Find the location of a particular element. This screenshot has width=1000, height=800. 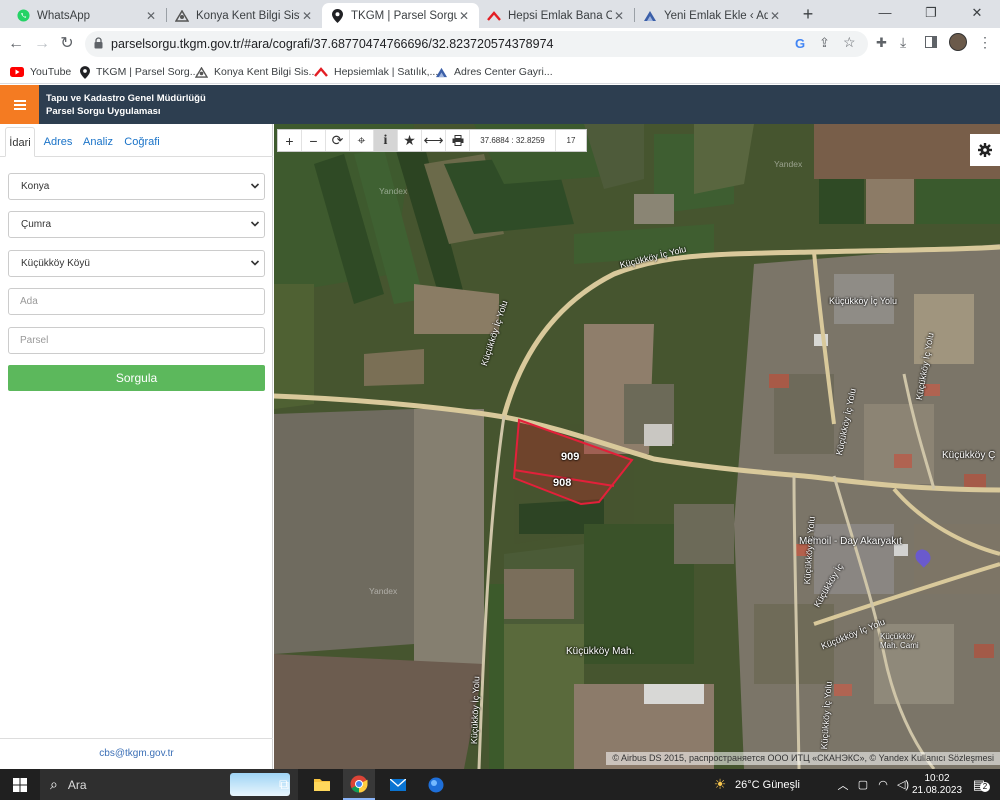

extensions-icon: ✚ is located at coordinates (881, 43).